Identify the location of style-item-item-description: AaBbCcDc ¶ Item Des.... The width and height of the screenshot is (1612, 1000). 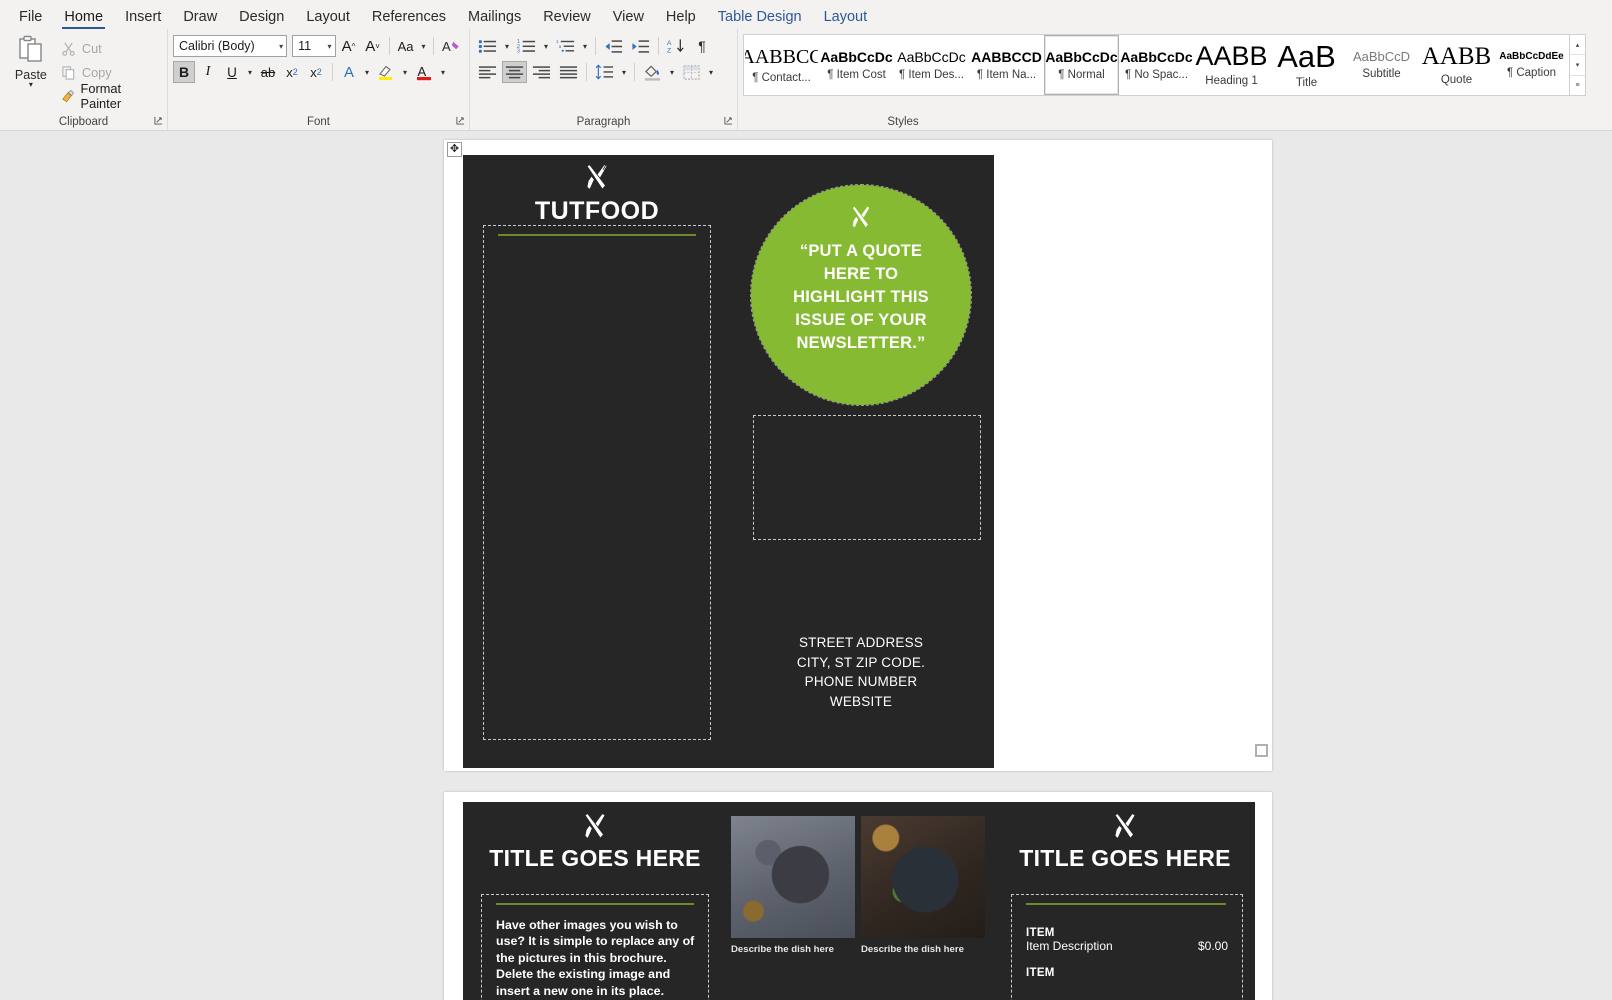
(931, 65).